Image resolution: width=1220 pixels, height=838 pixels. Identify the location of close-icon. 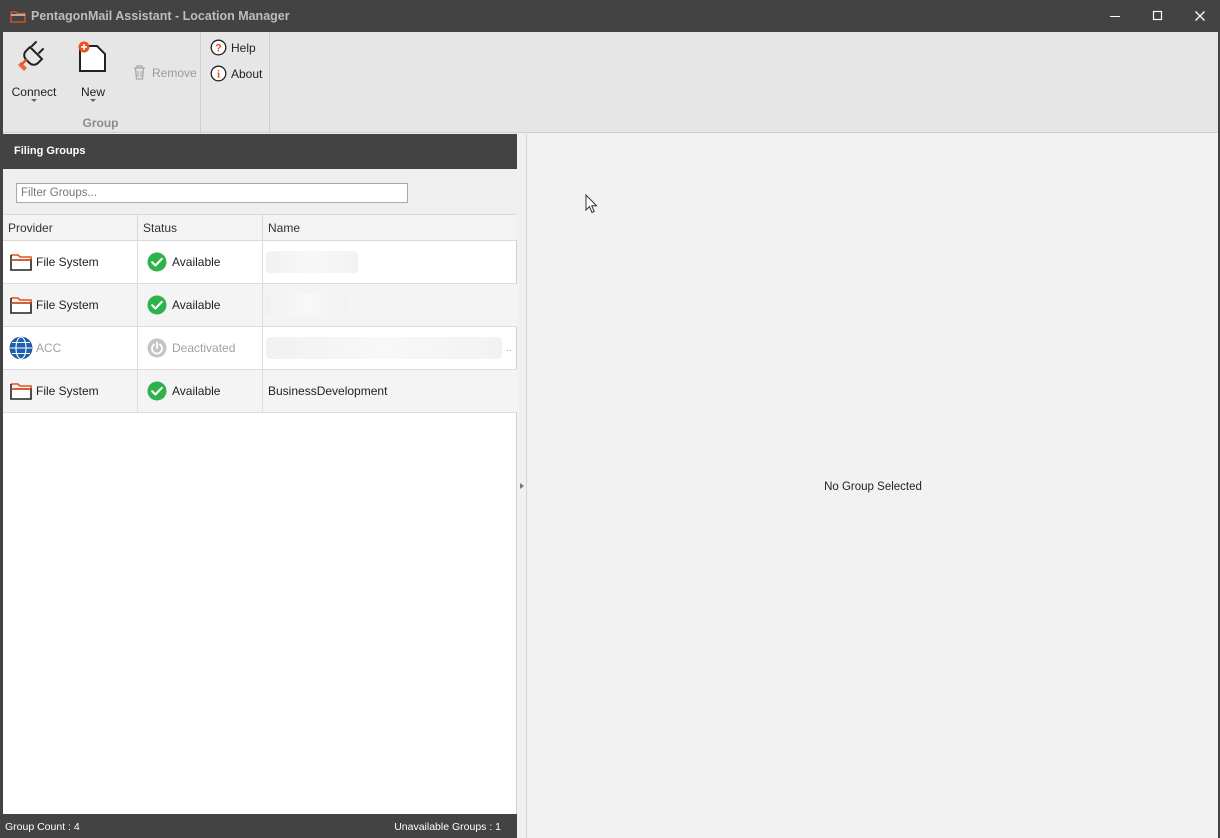
(1200, 16).